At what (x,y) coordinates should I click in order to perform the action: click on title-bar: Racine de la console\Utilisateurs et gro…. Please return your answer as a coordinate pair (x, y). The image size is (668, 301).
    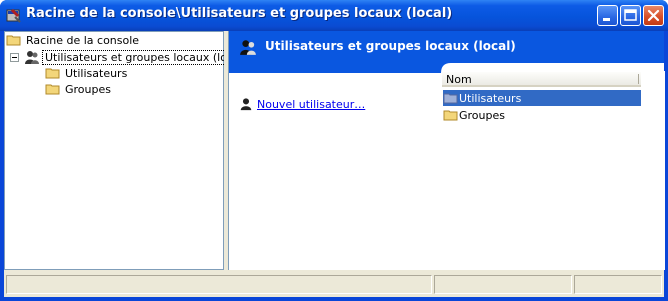
    Looking at the image, I should click on (334, 15).